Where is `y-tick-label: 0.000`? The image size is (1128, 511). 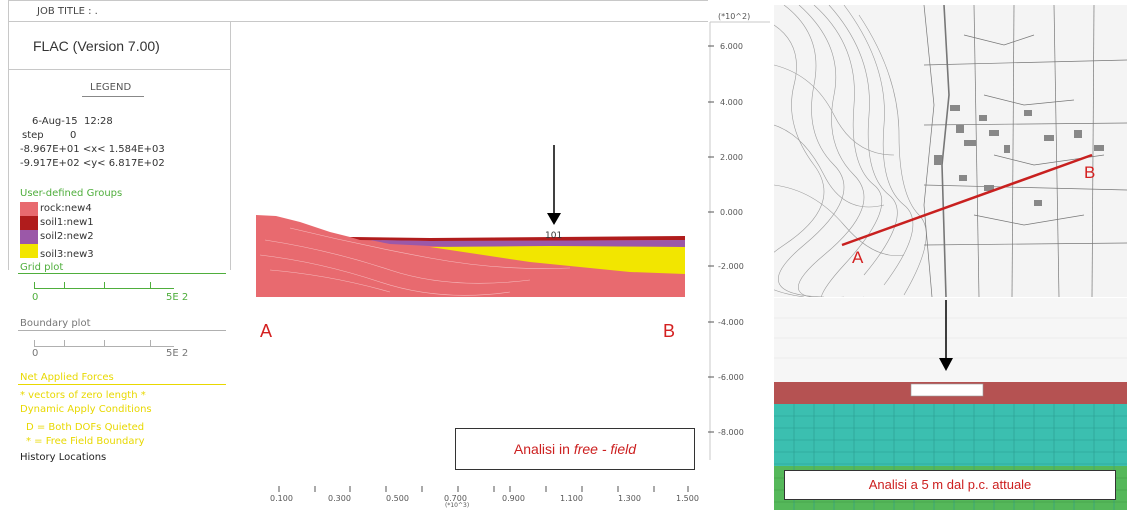
y-tick-label: 0.000 is located at coordinates (731, 212).